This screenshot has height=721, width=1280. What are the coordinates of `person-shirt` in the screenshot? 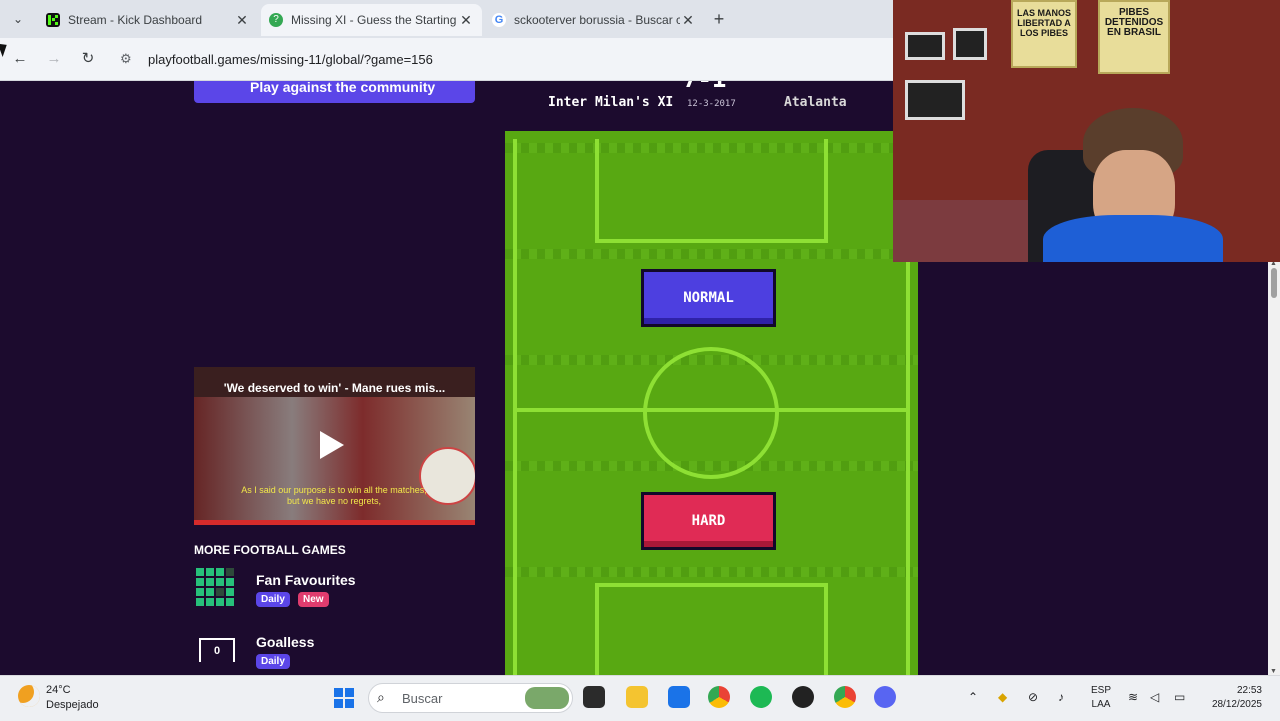 It's located at (1133, 238).